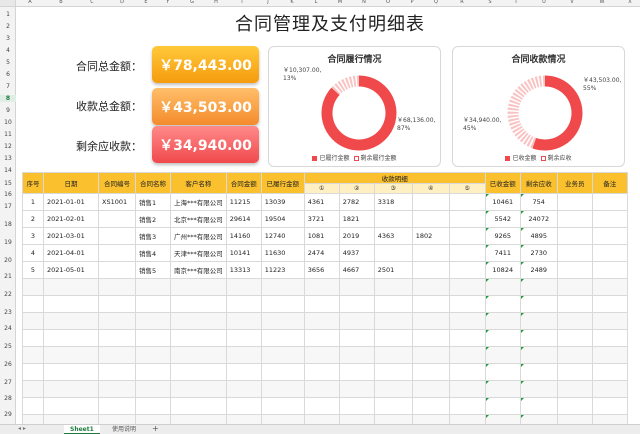  Describe the element at coordinates (328, 3) in the screenshot. I see `column-header-strip: A B C D E F G H I J K L M N O P Q R S T U V W X` at that location.